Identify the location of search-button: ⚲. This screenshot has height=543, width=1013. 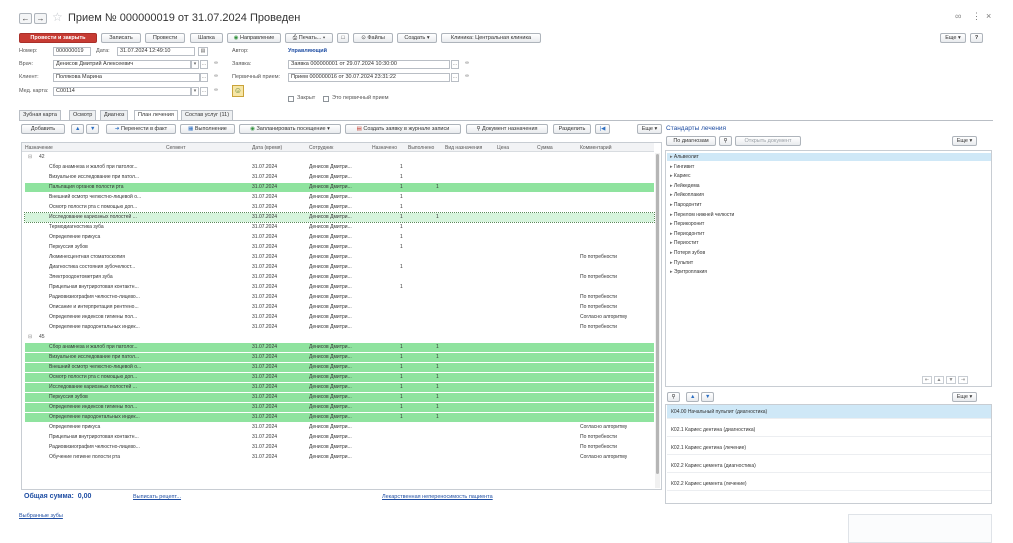
(725, 141).